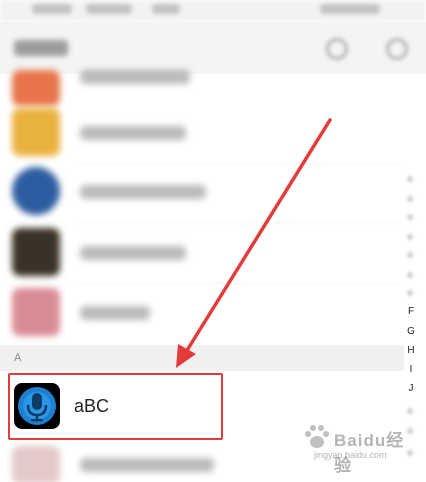 Image resolution: width=426 pixels, height=482 pixels. Describe the element at coordinates (18, 358) in the screenshot. I see `section-header-label: A` at that location.